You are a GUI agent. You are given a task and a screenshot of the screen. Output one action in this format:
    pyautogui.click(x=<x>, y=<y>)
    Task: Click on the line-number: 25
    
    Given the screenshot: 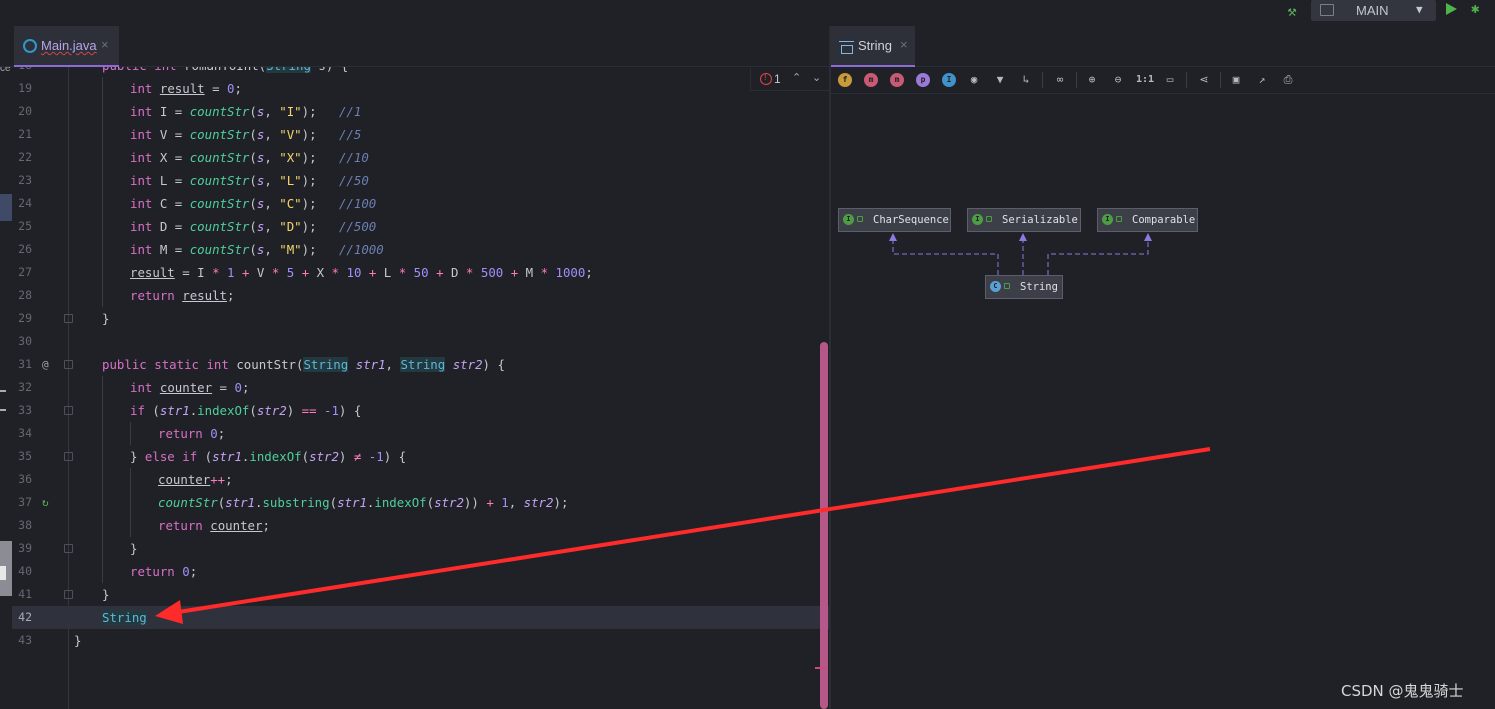 What is the action you would take?
    pyautogui.click(x=22, y=226)
    